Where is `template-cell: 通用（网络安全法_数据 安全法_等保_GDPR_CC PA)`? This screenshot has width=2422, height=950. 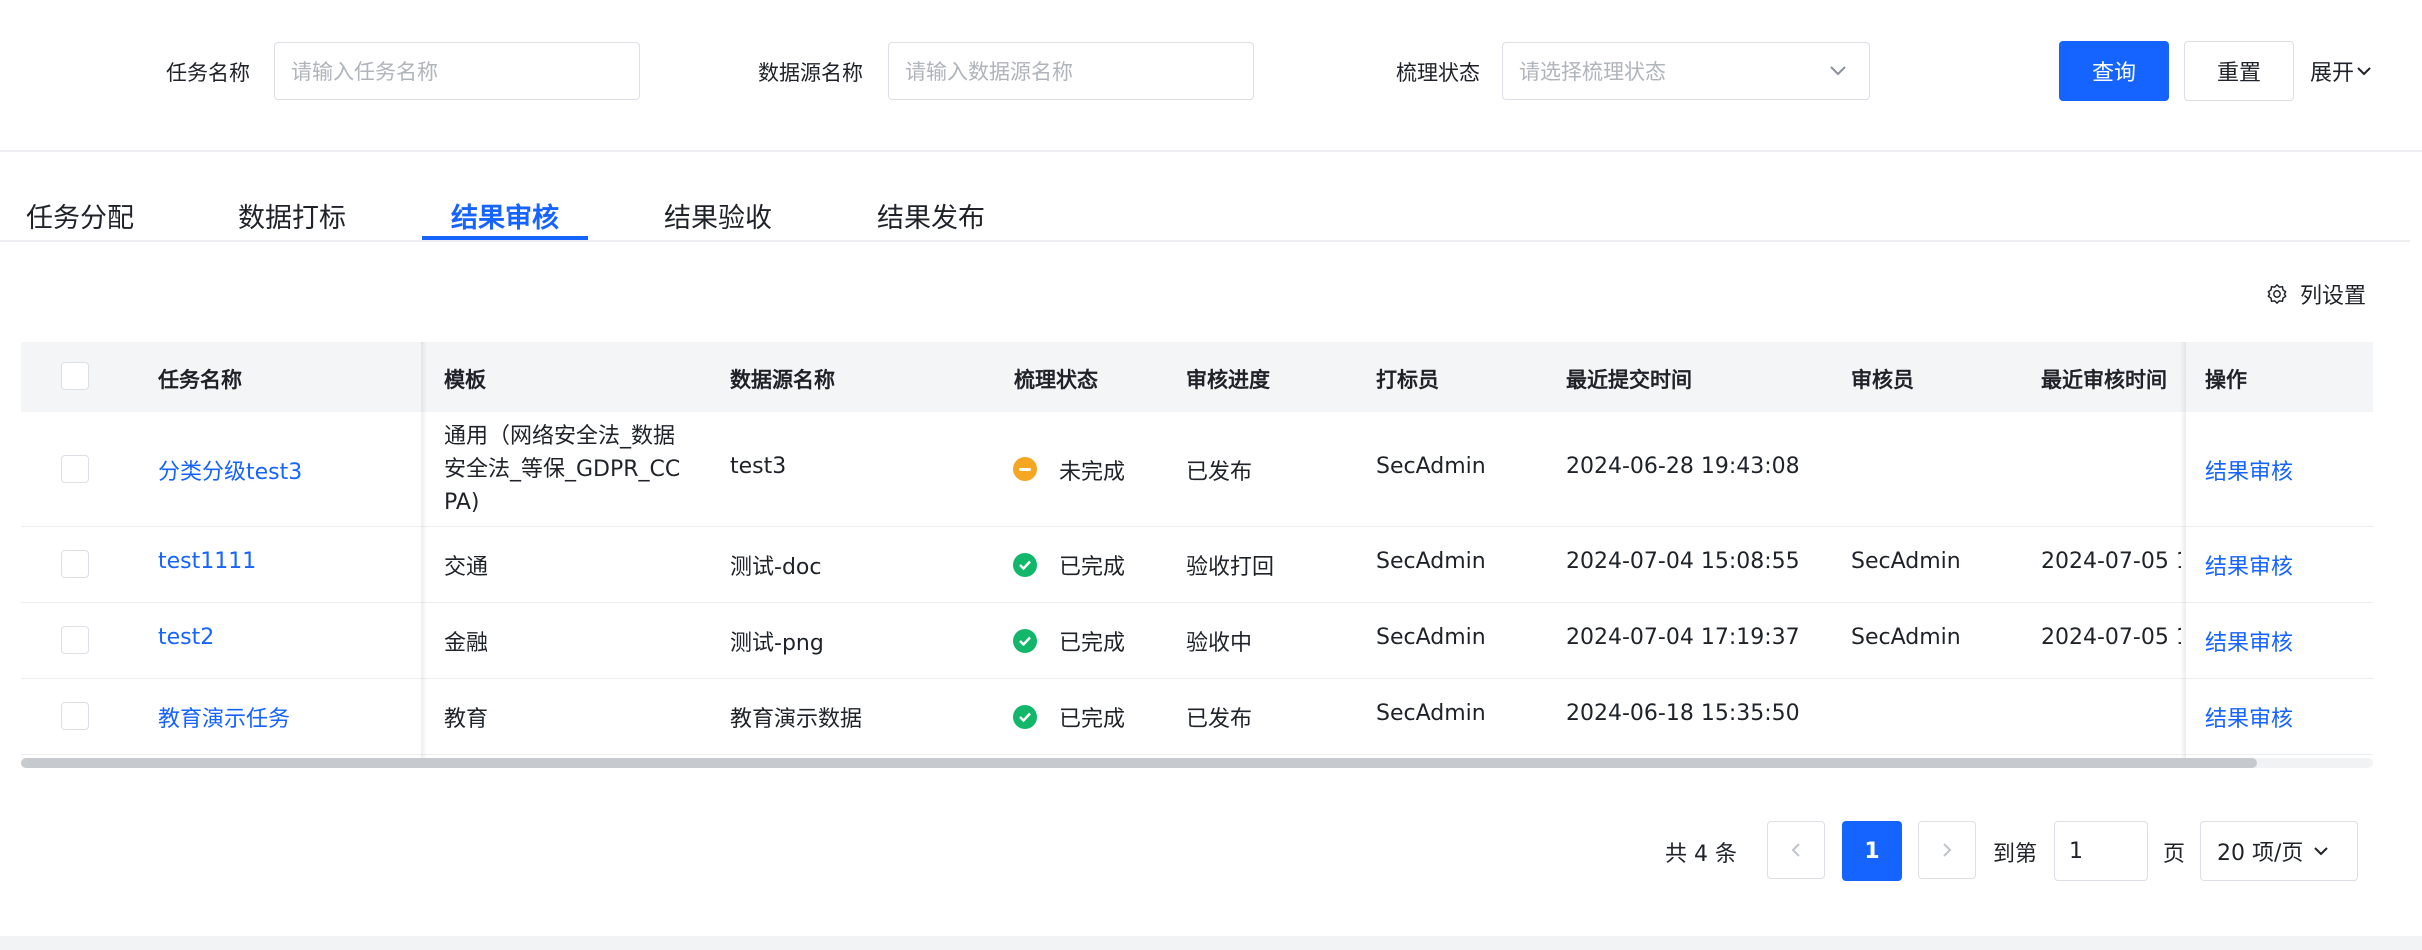
template-cell: 通用（网络安全法_数据 安全法_等保_GDPR_CC PA) is located at coordinates (562, 469).